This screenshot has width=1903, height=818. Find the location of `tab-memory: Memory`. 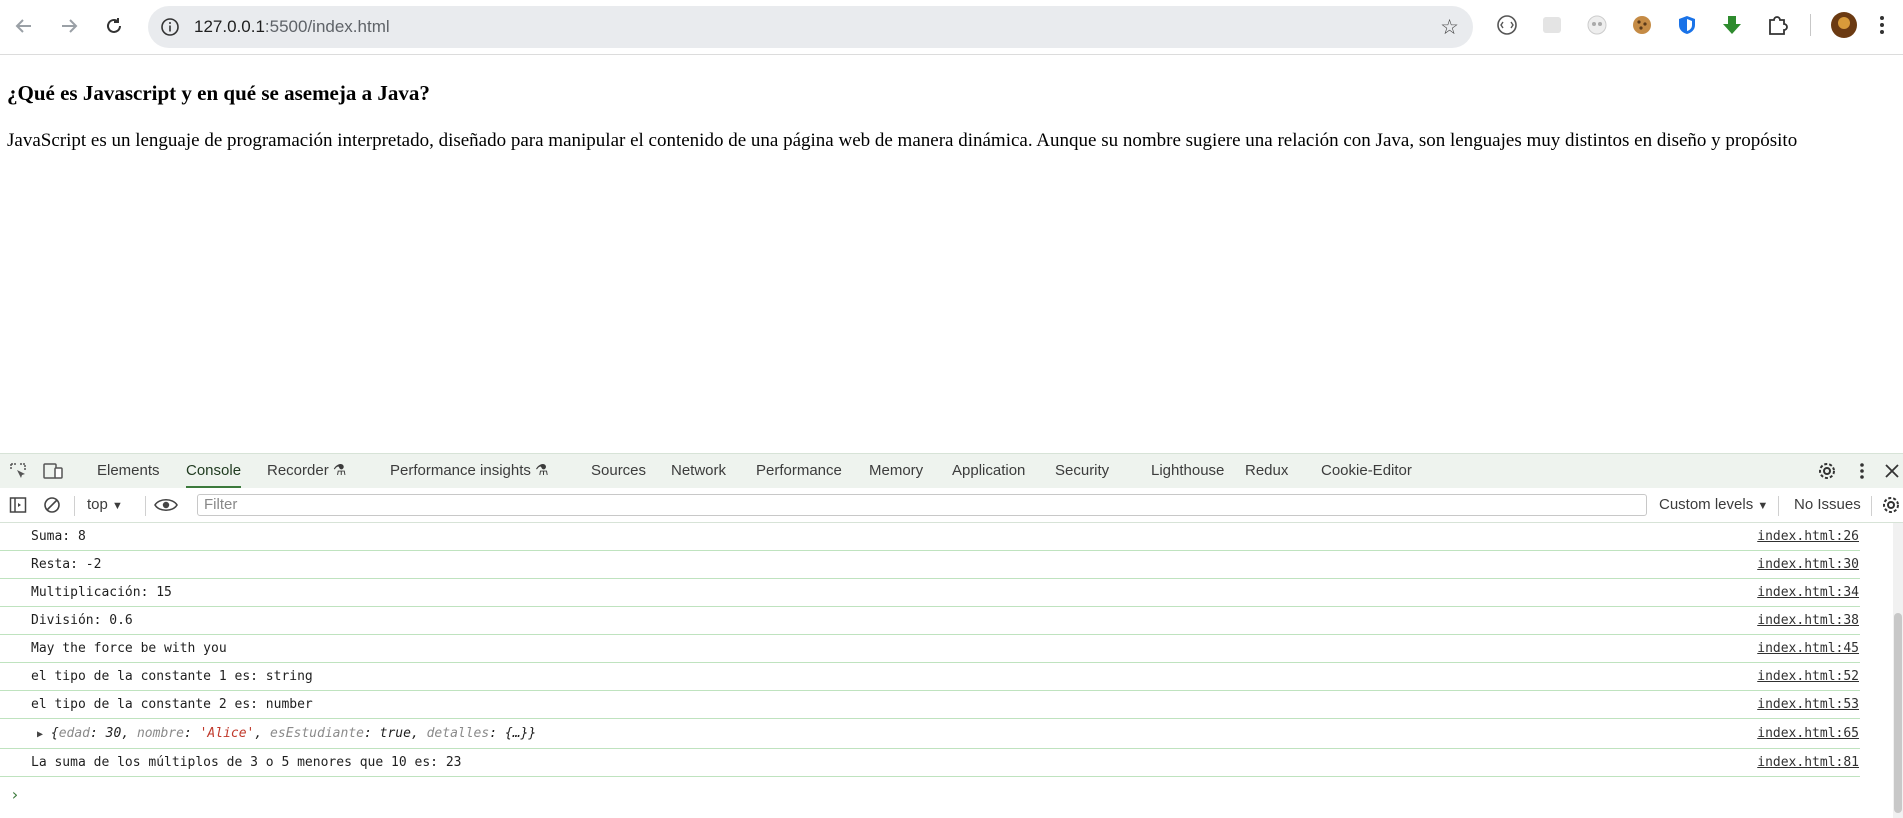

tab-memory: Memory is located at coordinates (896, 471).